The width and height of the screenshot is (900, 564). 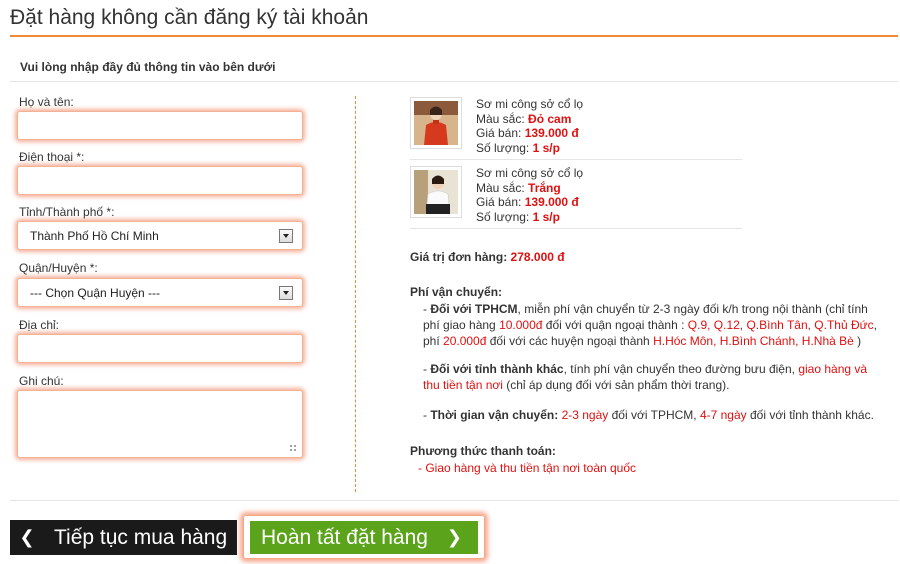 I want to click on shipping-text: ), so click(x=857, y=341).